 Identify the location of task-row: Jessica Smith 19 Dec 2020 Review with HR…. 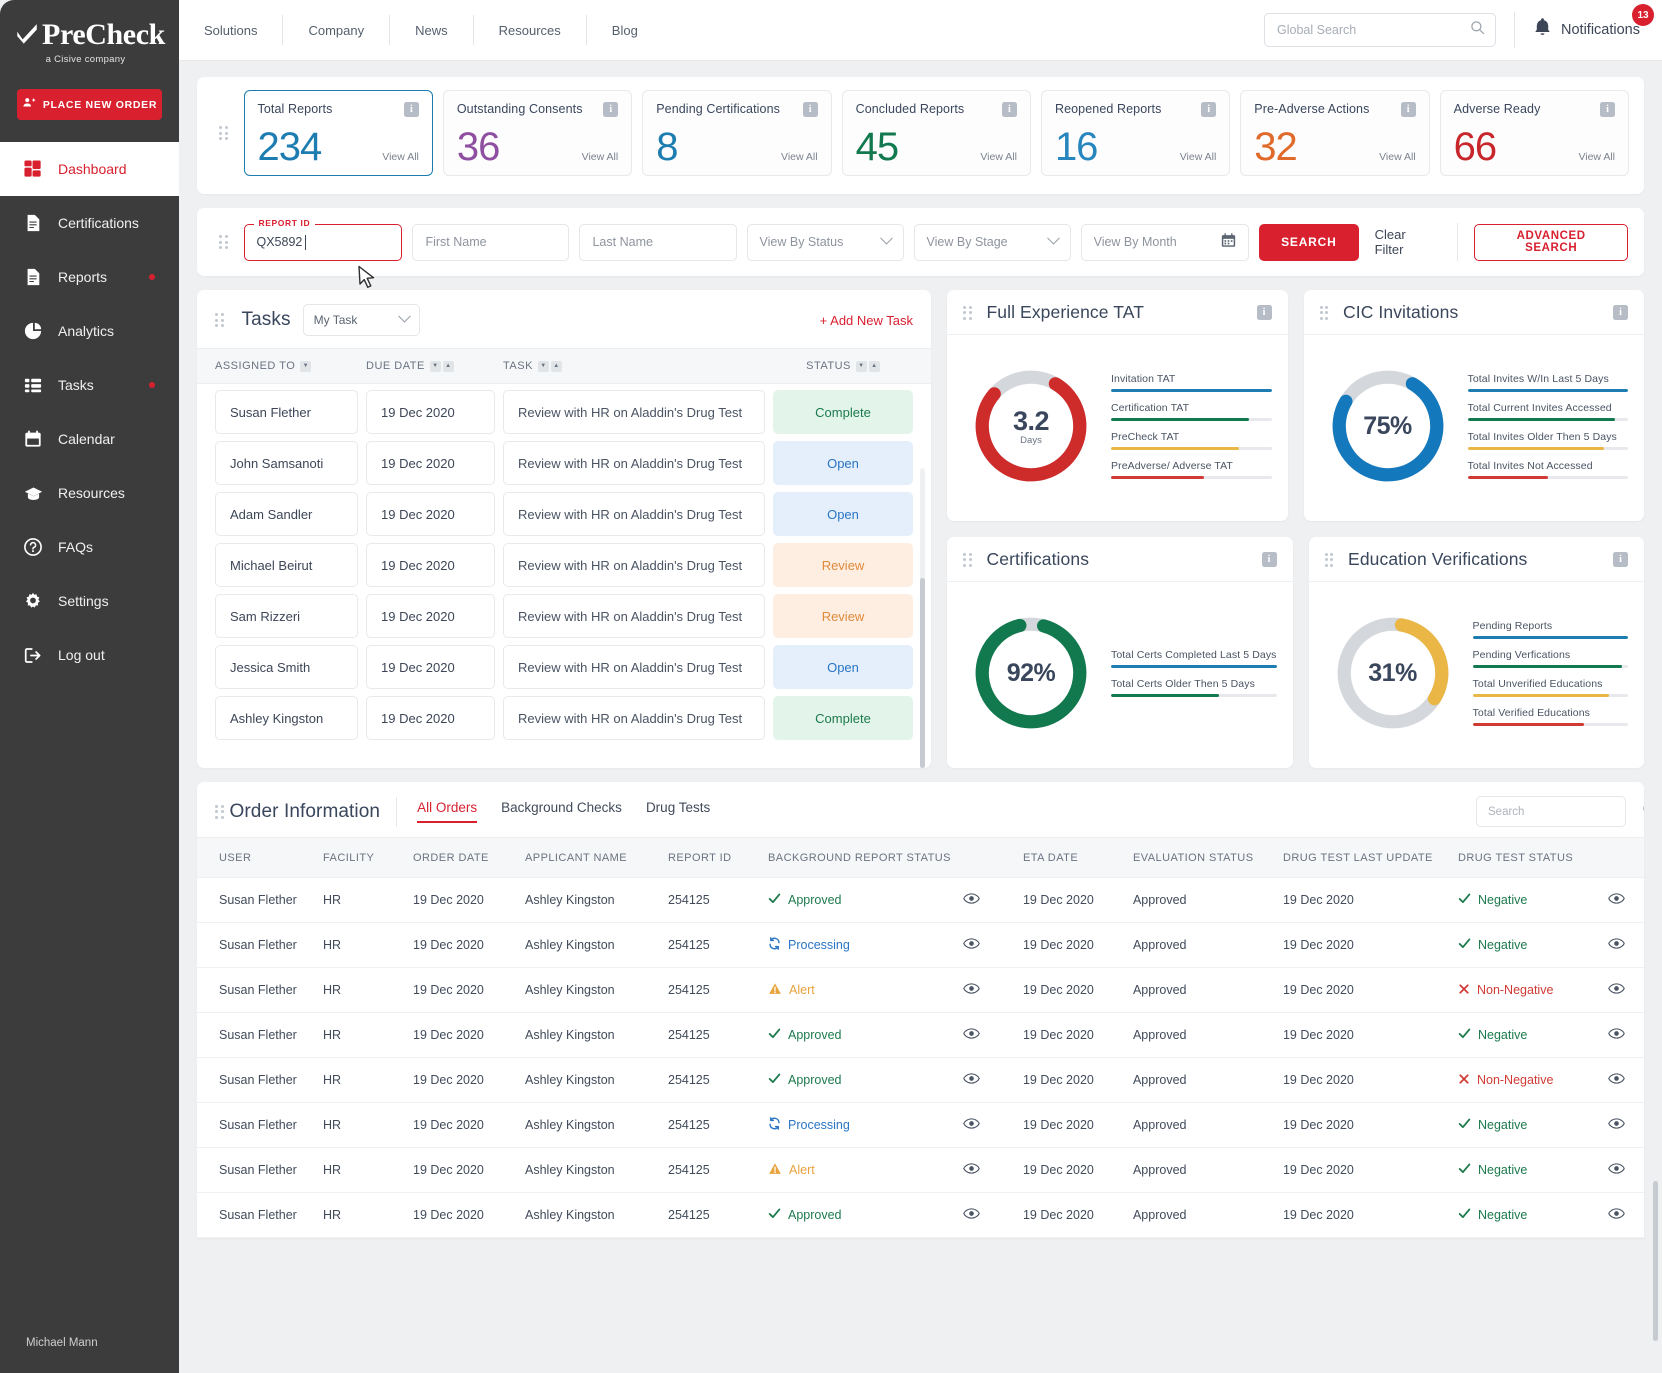
(564, 667).